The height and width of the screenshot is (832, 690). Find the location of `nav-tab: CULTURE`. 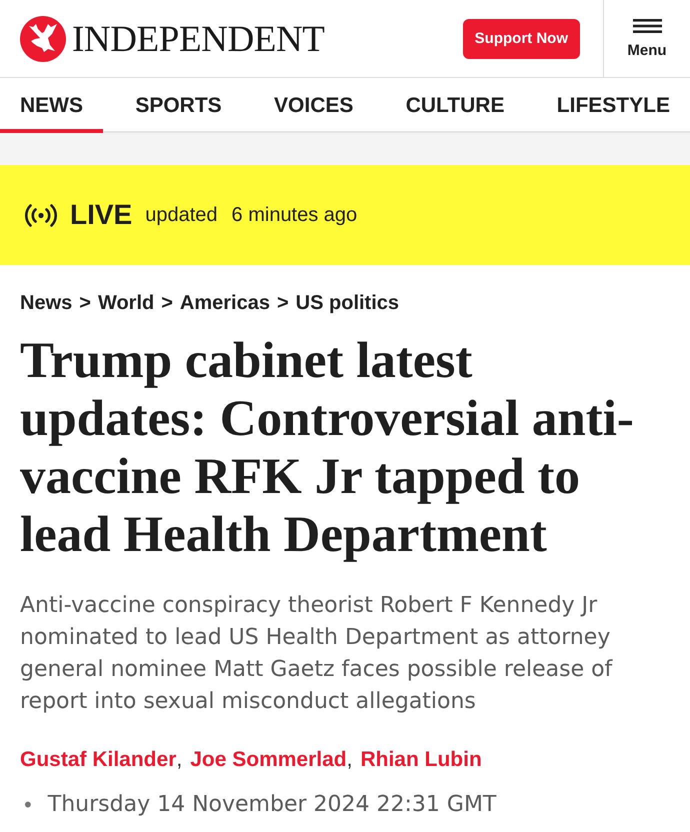

nav-tab: CULTURE is located at coordinates (455, 105).